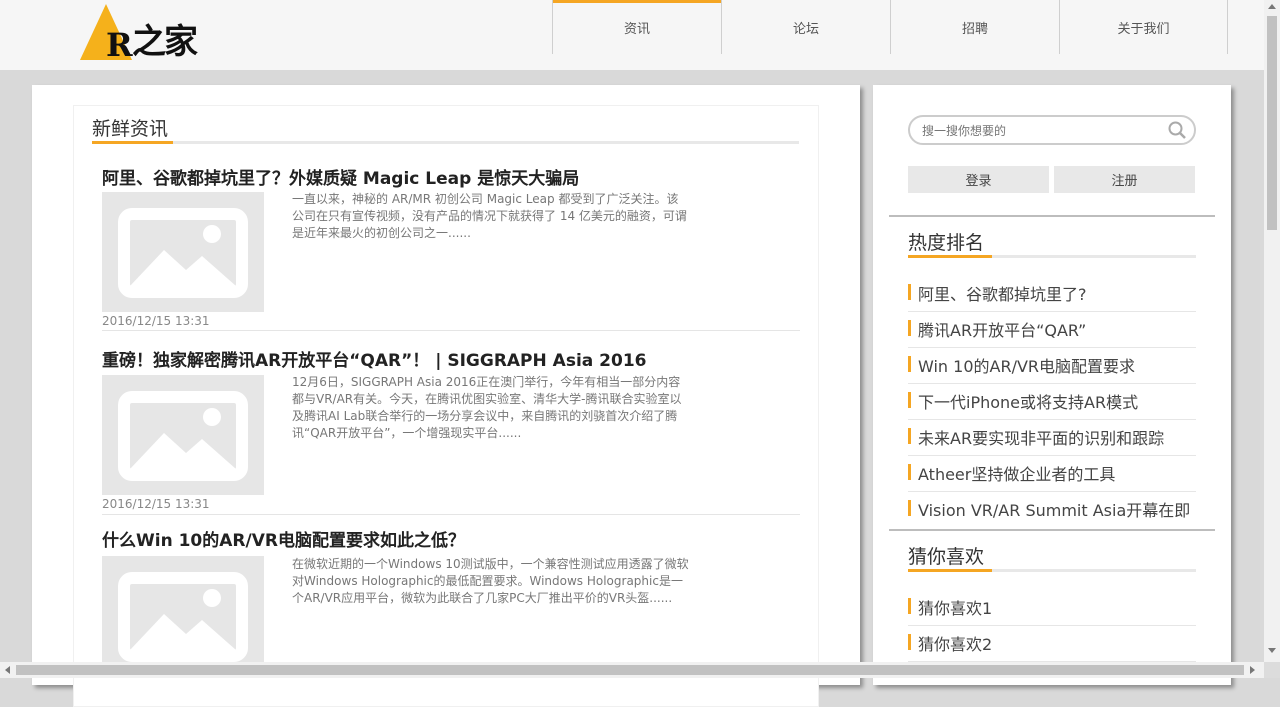  I want to click on guess-item: 猜你喜欢1, so click(1052, 608).